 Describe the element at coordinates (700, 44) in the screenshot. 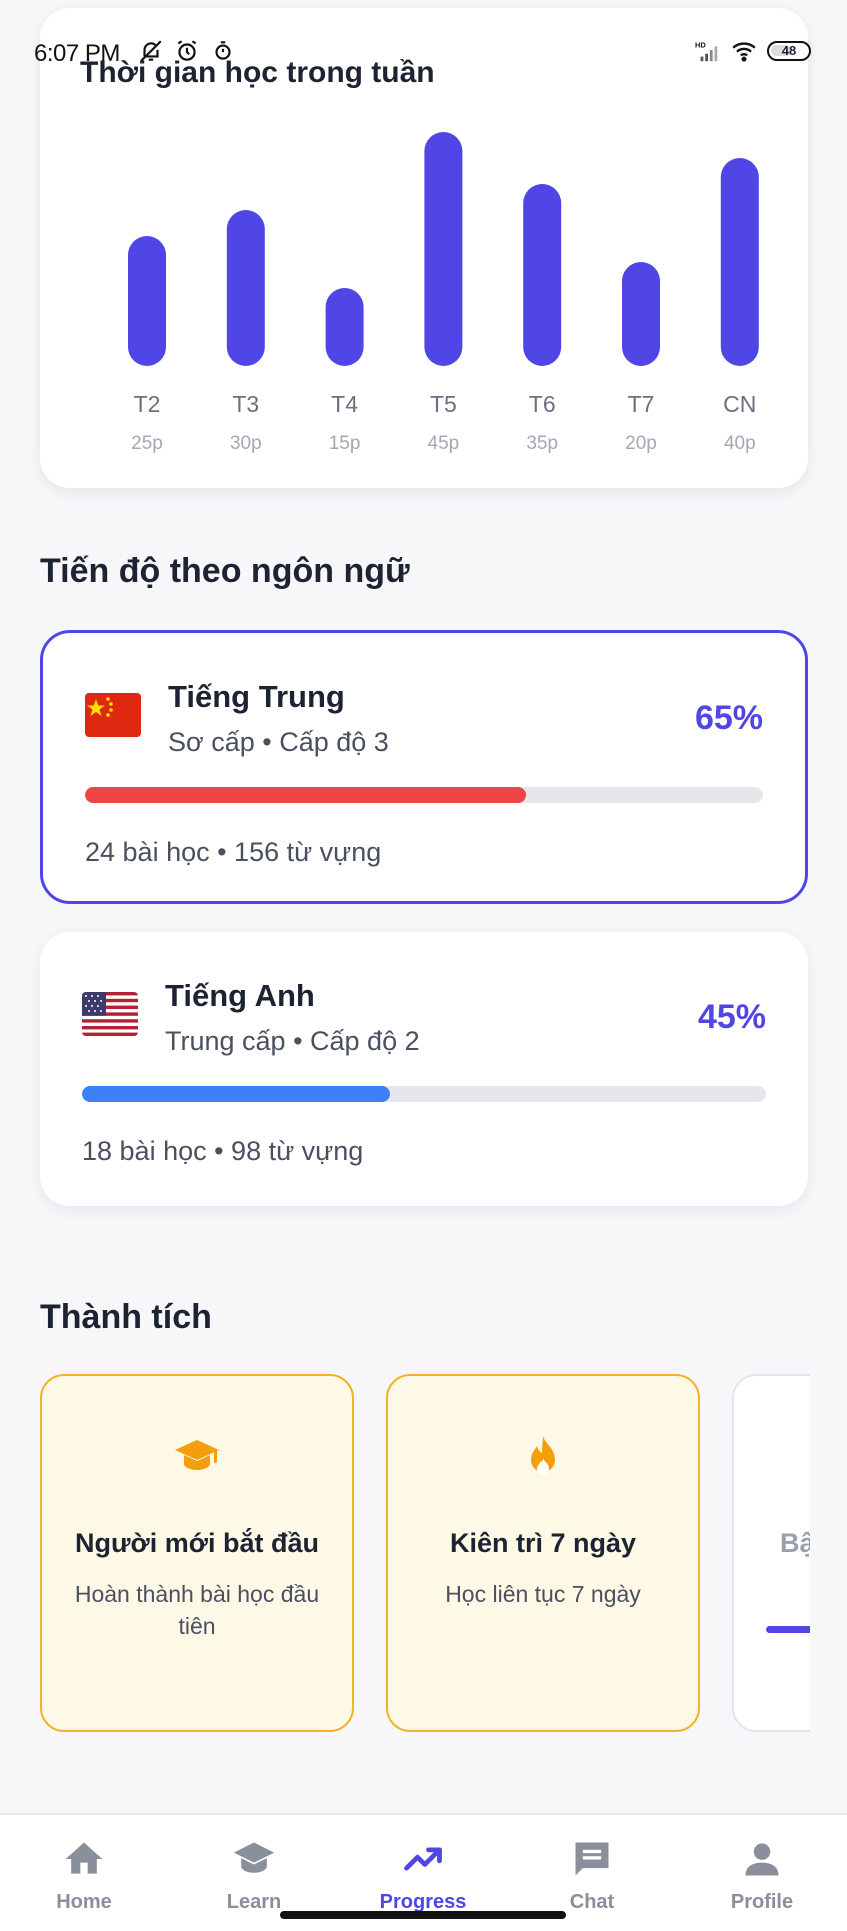

I see `svg-text: HD` at that location.